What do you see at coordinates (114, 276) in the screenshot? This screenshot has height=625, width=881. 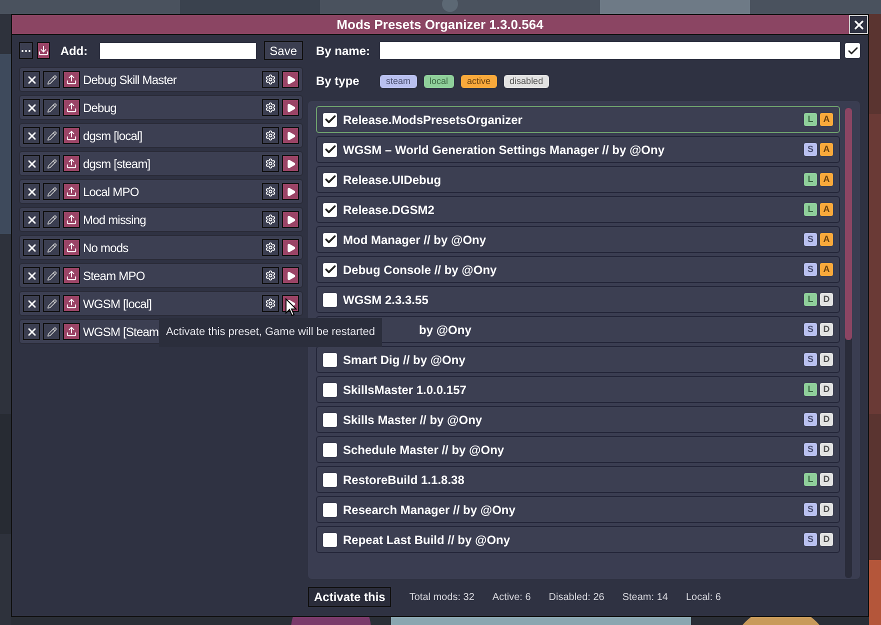 I see `preset-name: Steam MPO` at bounding box center [114, 276].